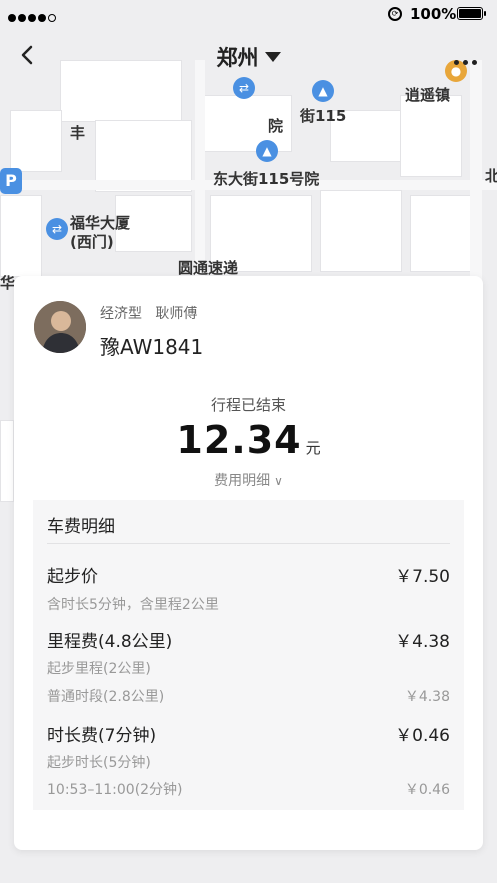 The image size is (497, 883). What do you see at coordinates (78, 133) in the screenshot?
I see `map-label: 丰` at bounding box center [78, 133].